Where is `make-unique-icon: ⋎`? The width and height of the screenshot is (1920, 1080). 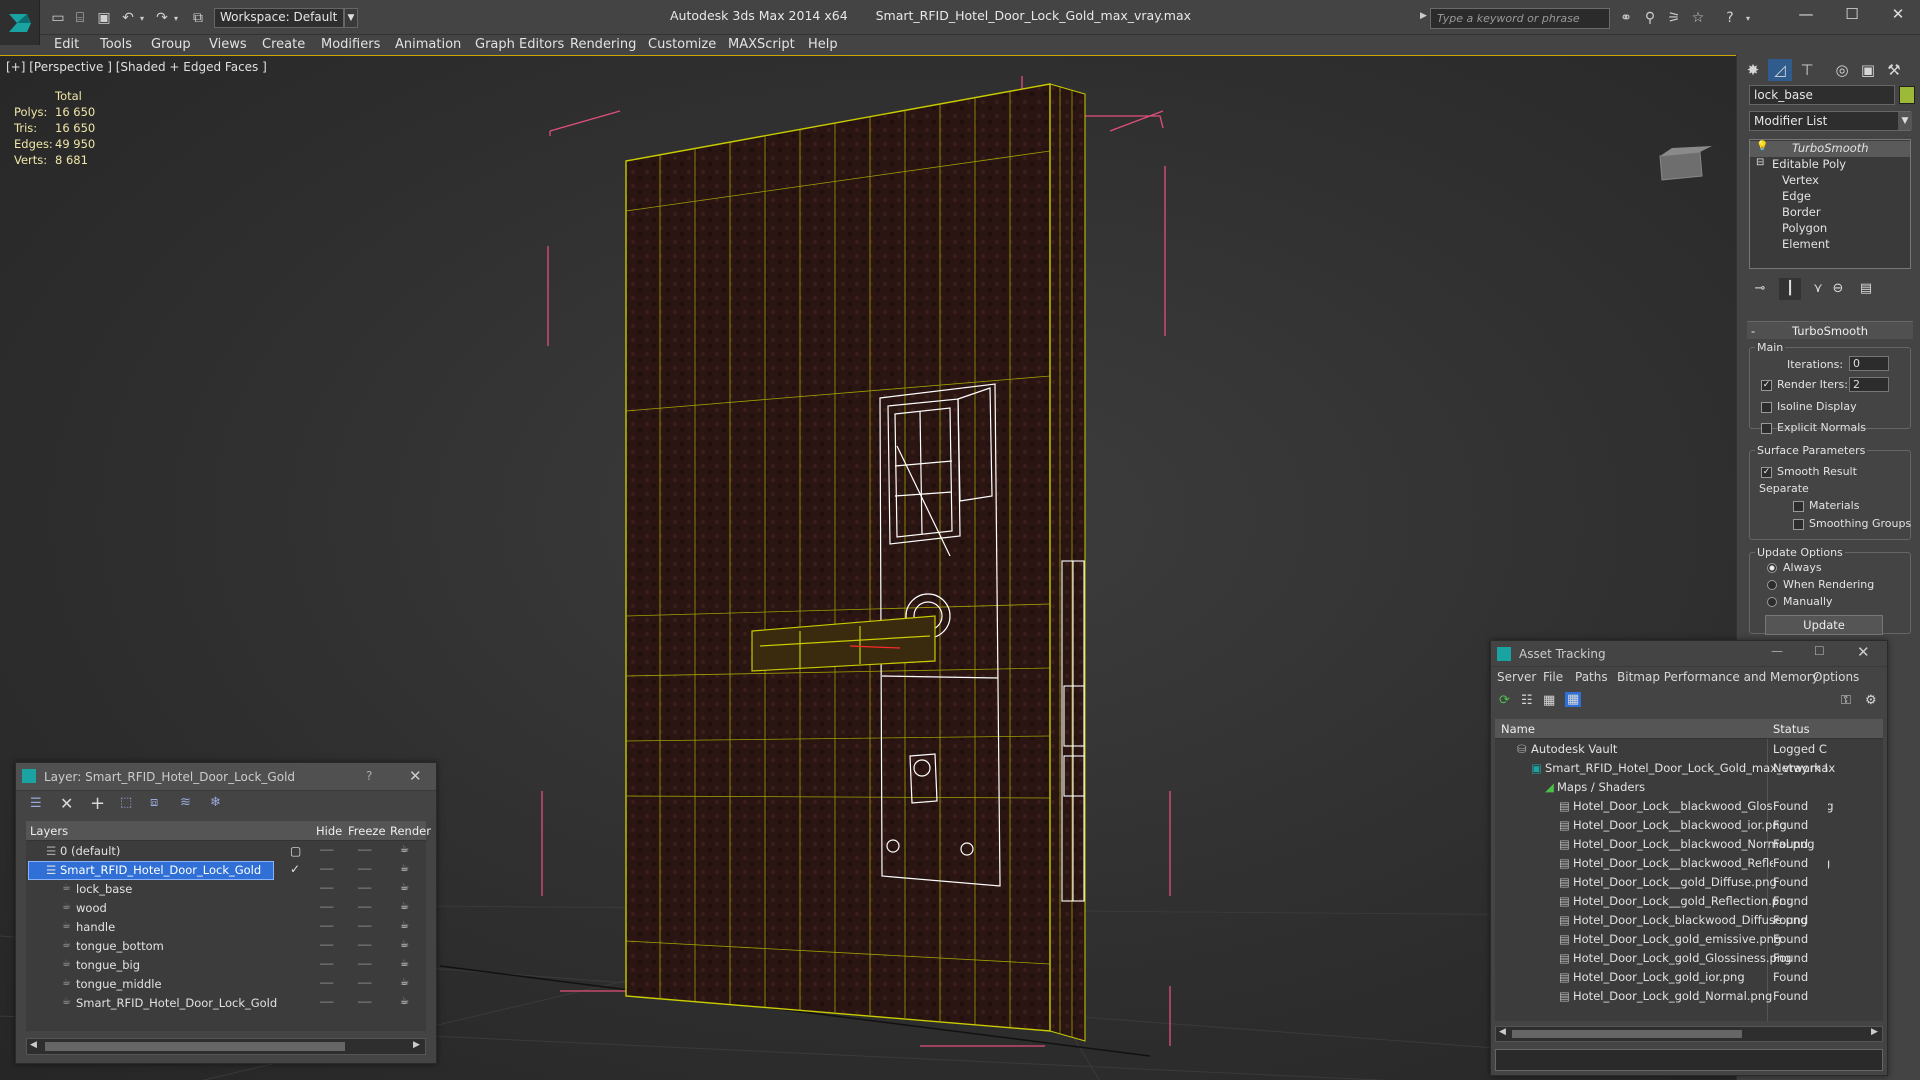
make-unique-icon: ⋎ is located at coordinates (1818, 289).